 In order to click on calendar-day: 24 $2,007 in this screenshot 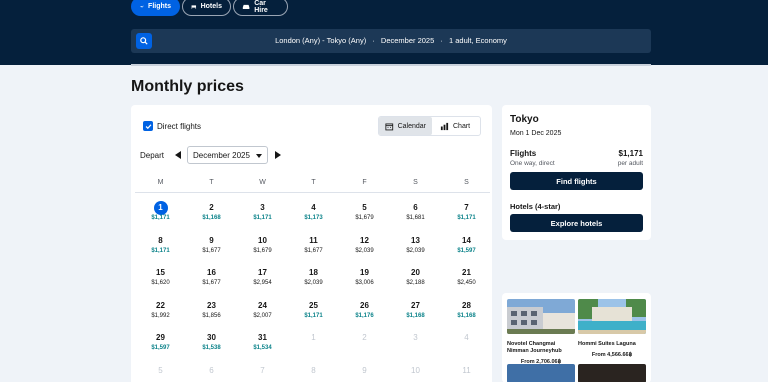, I will do `click(262, 313)`.